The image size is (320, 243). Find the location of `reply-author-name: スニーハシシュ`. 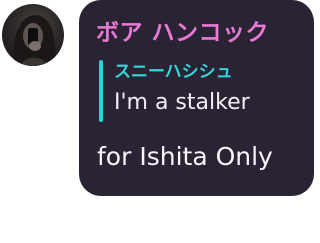

reply-author-name: スニーハシシュ is located at coordinates (173, 72).